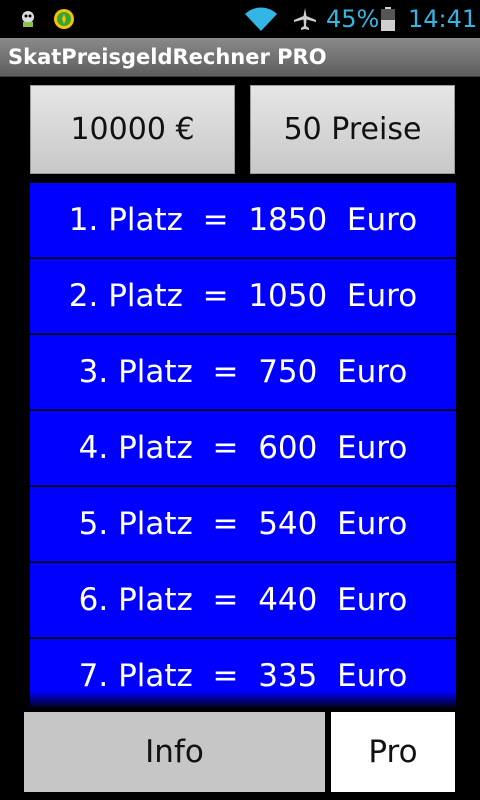  What do you see at coordinates (388, 19) in the screenshot?
I see `battery-icon` at bounding box center [388, 19].